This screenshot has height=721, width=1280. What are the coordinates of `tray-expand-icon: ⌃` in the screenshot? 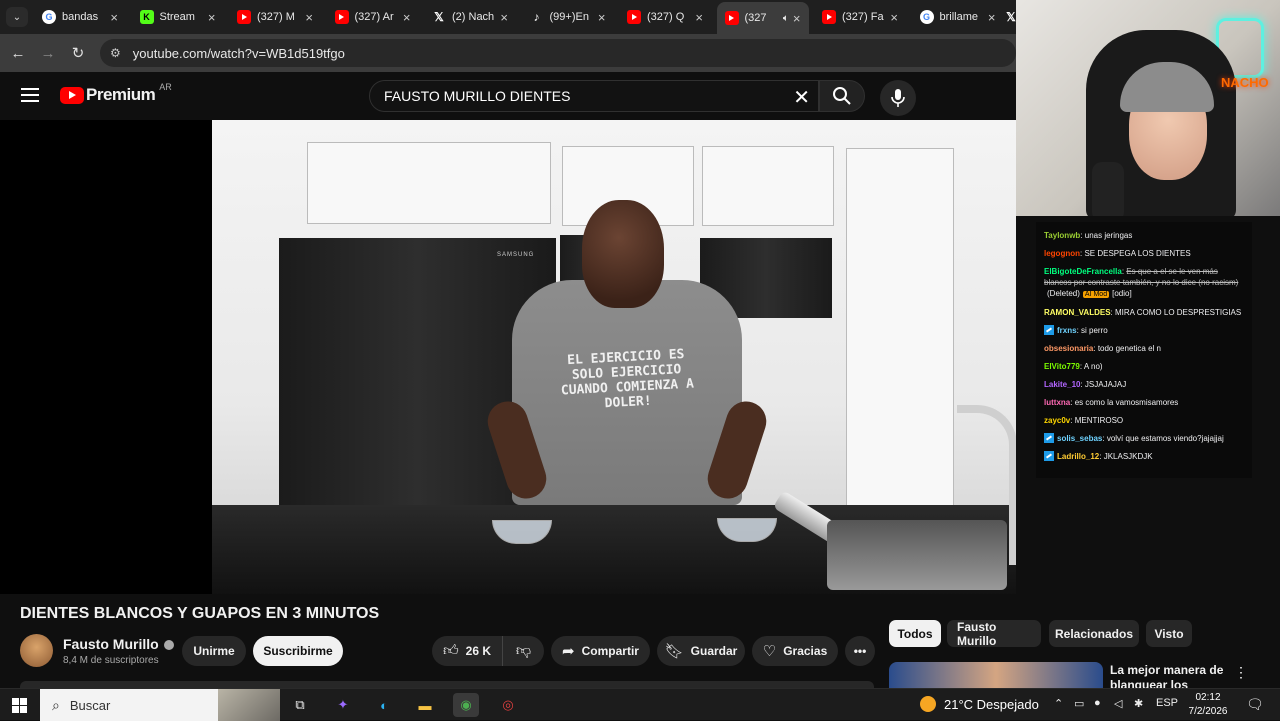 It's located at (1058, 703).